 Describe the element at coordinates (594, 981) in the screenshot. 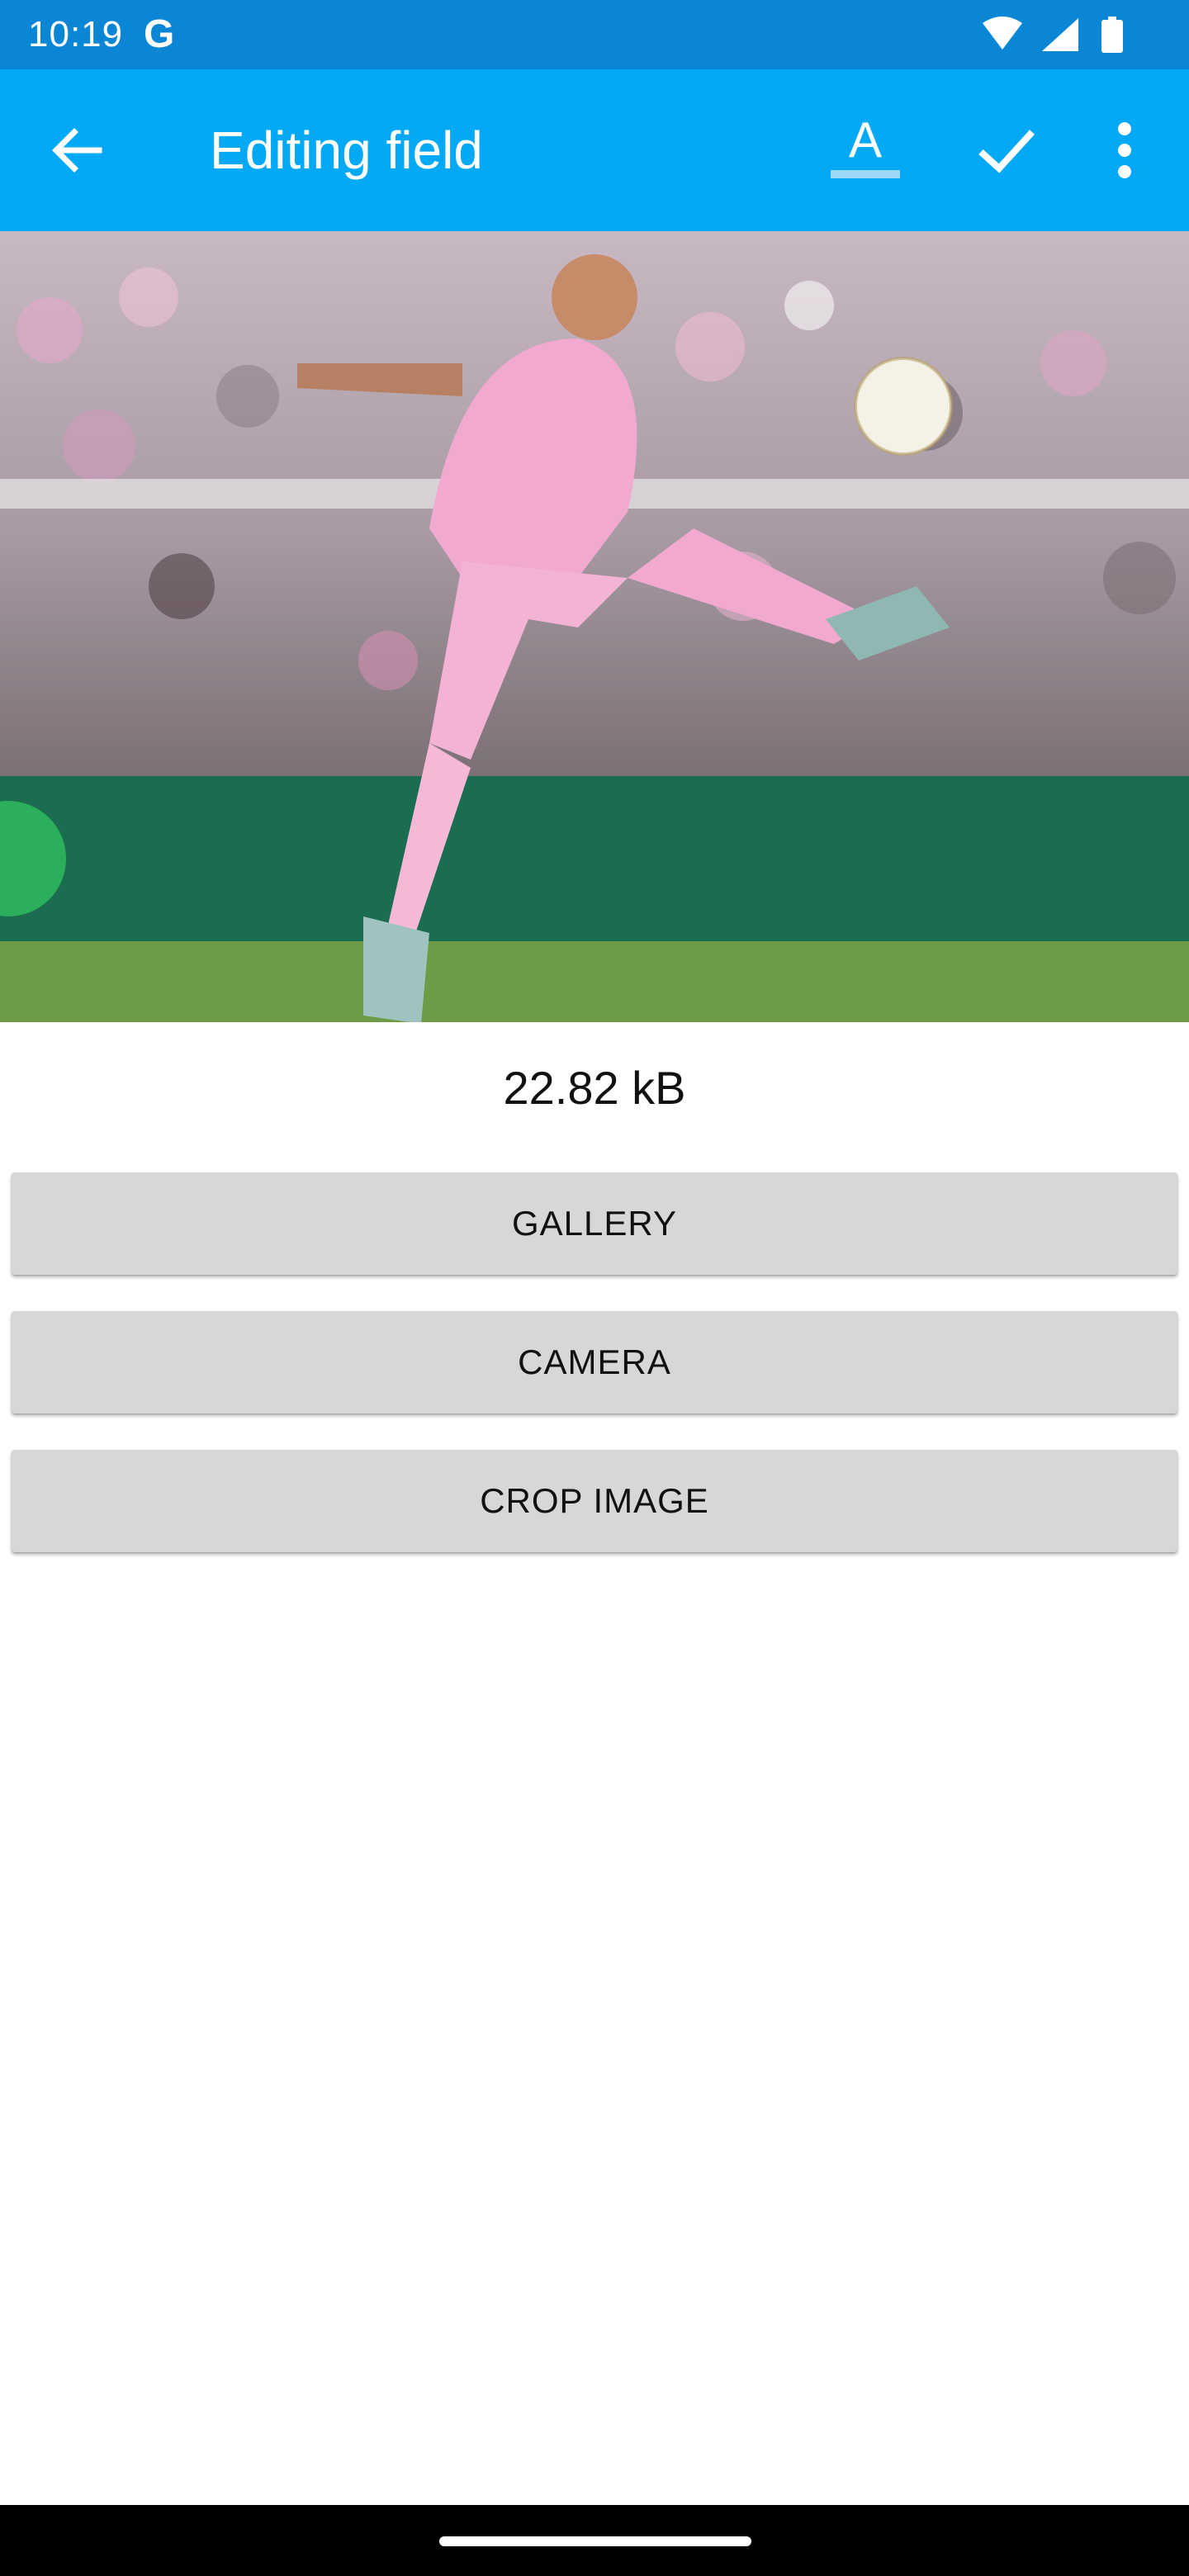

I see `pitch-grass` at that location.